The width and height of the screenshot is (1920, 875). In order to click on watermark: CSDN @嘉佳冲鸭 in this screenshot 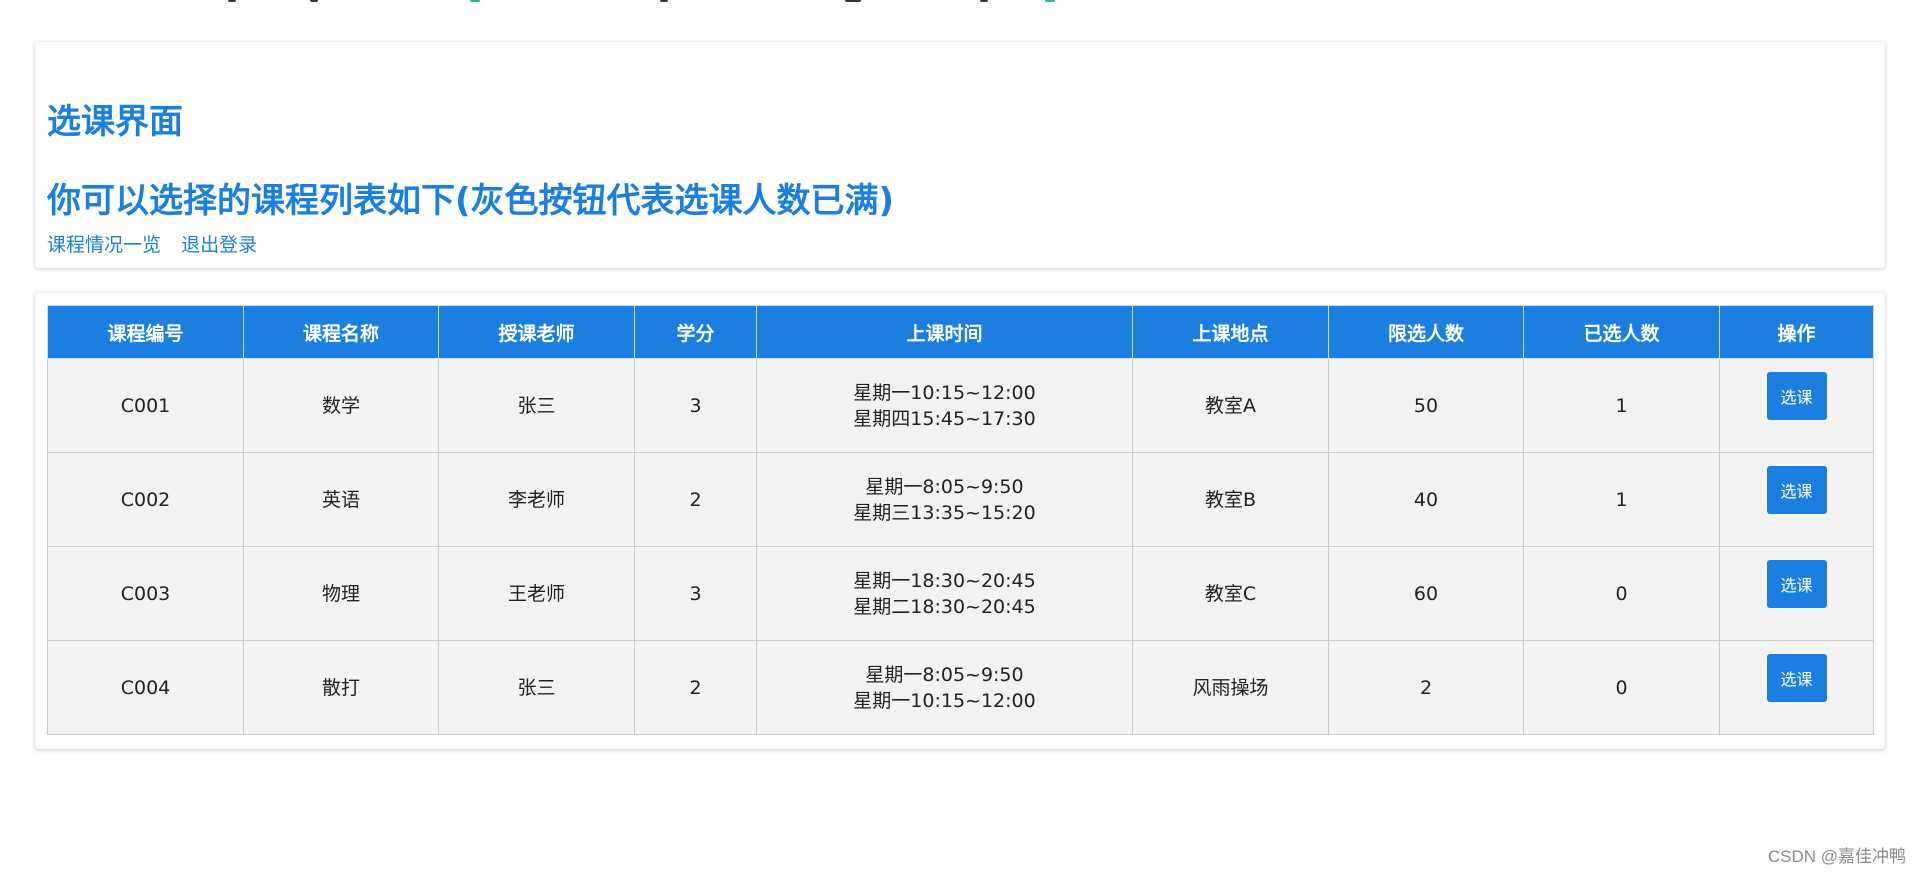, I will do `click(1836, 856)`.